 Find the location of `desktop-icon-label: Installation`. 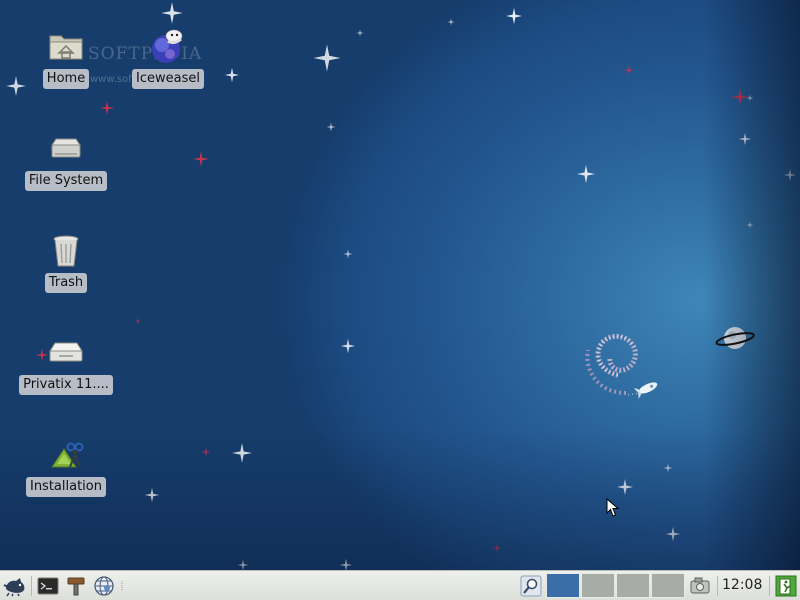

desktop-icon-label: Installation is located at coordinates (65, 487).